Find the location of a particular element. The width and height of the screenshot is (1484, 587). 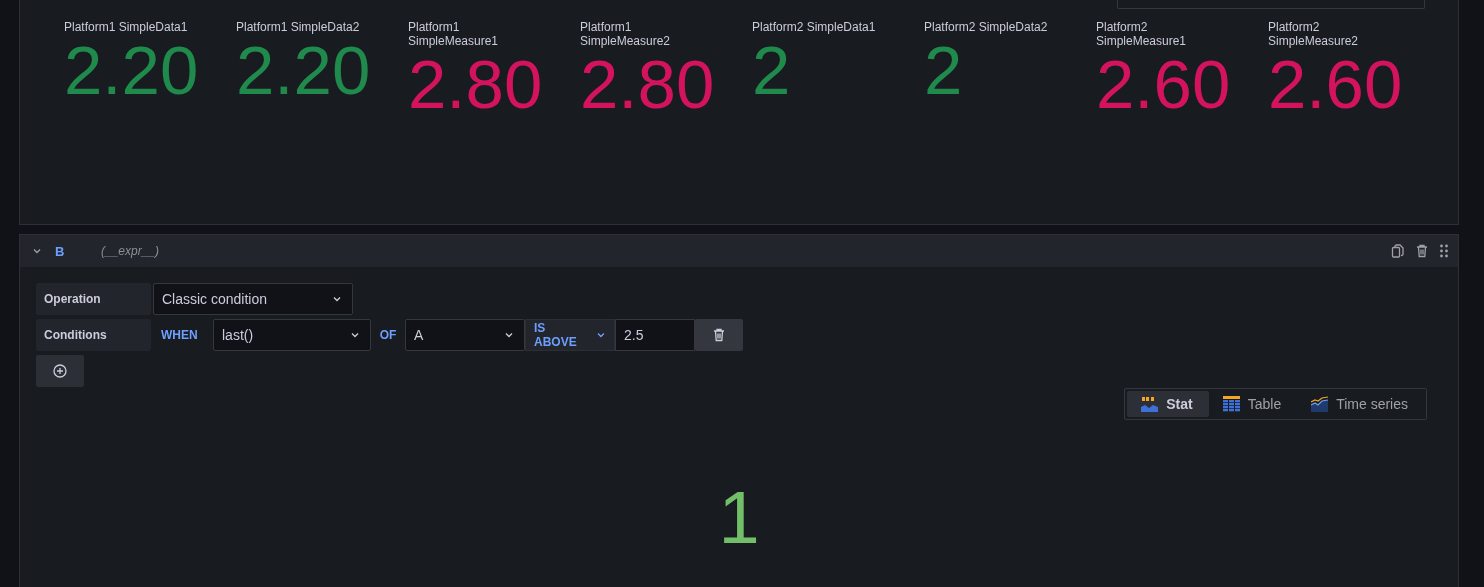

drag-handle-icon is located at coordinates (1444, 251).